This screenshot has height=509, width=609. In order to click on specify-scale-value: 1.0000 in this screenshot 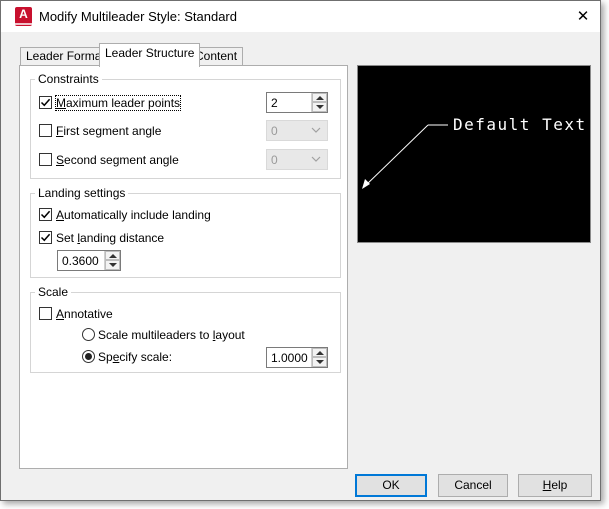, I will do `click(289, 358)`.